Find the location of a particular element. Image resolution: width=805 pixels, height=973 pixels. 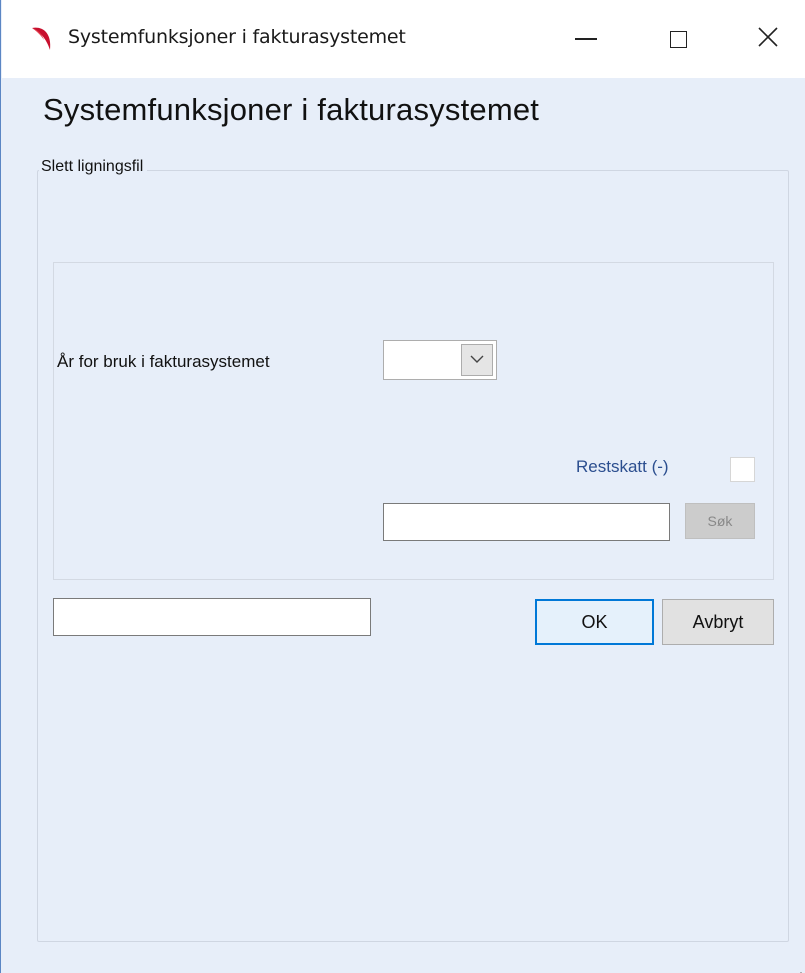

close-button is located at coordinates (767, 39).